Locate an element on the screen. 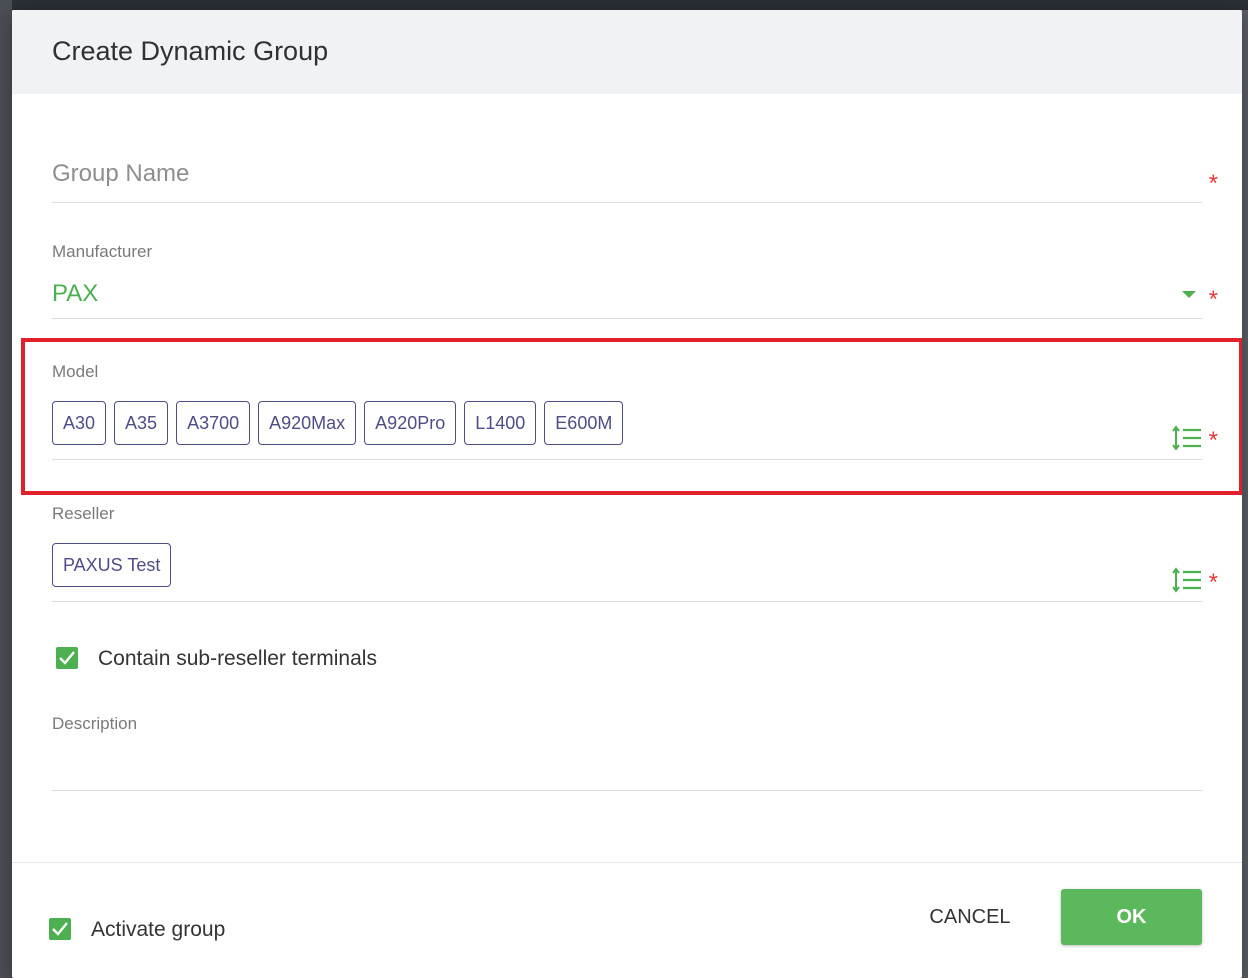  backdrop-left is located at coordinates (6, 489).